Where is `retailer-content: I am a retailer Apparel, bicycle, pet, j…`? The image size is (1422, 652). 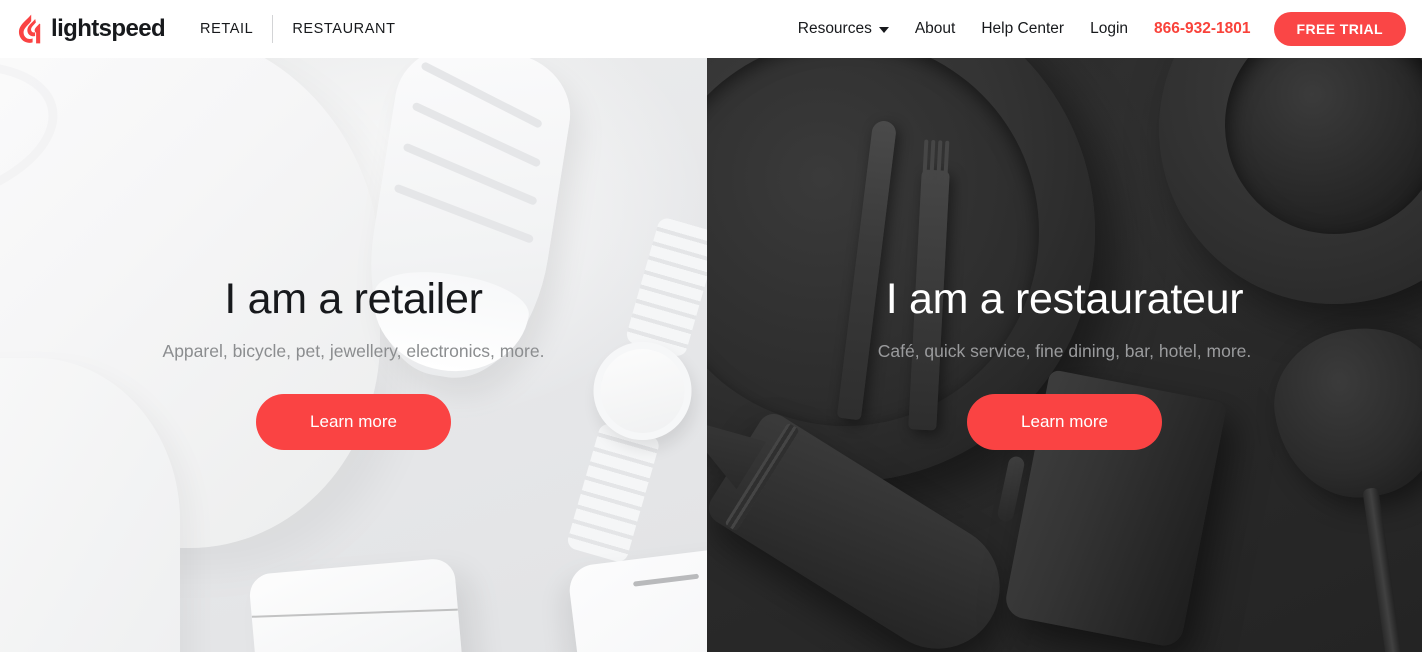
retailer-content: I am a retailer Apparel, bicycle, pet, j… is located at coordinates (353, 363).